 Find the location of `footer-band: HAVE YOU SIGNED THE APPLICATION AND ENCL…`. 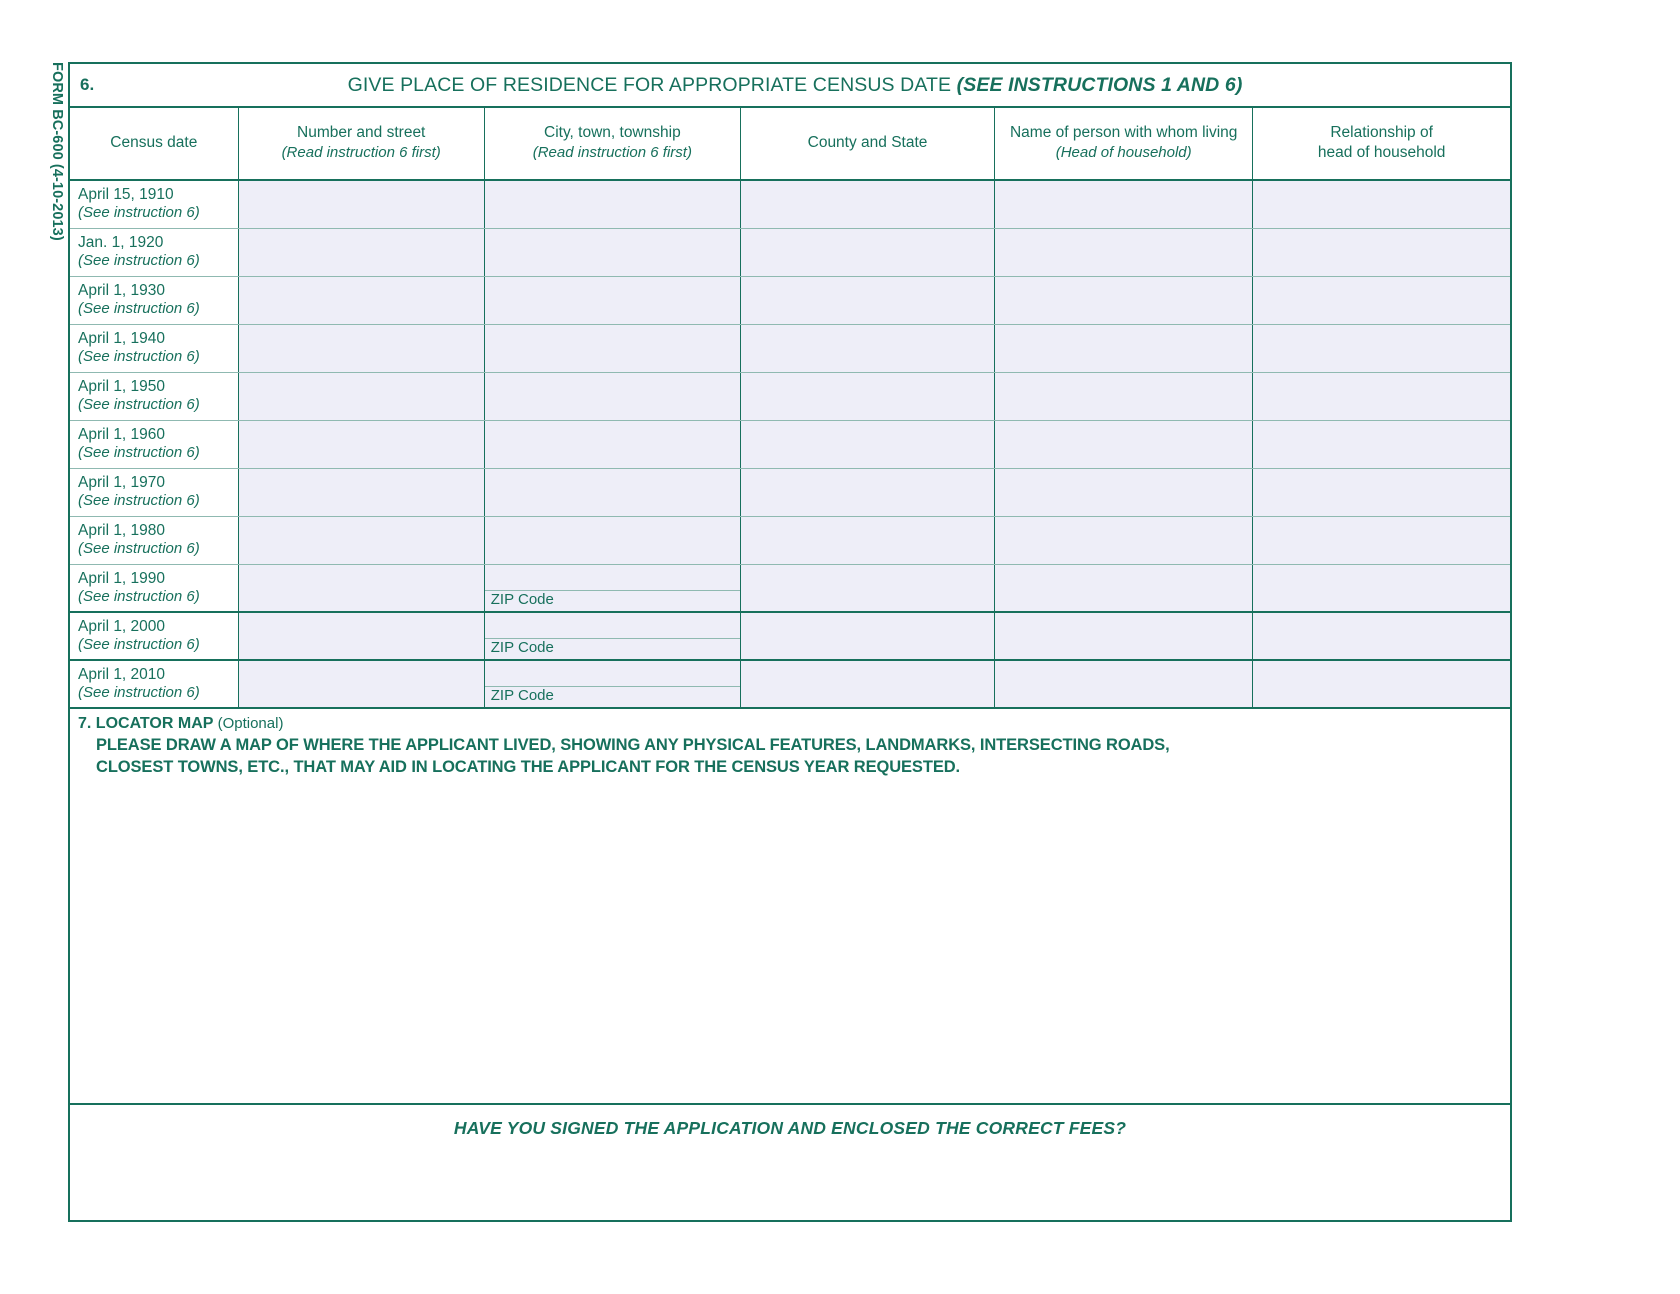

footer-band: HAVE YOU SIGNED THE APPLICATION AND ENCL… is located at coordinates (790, 1128).